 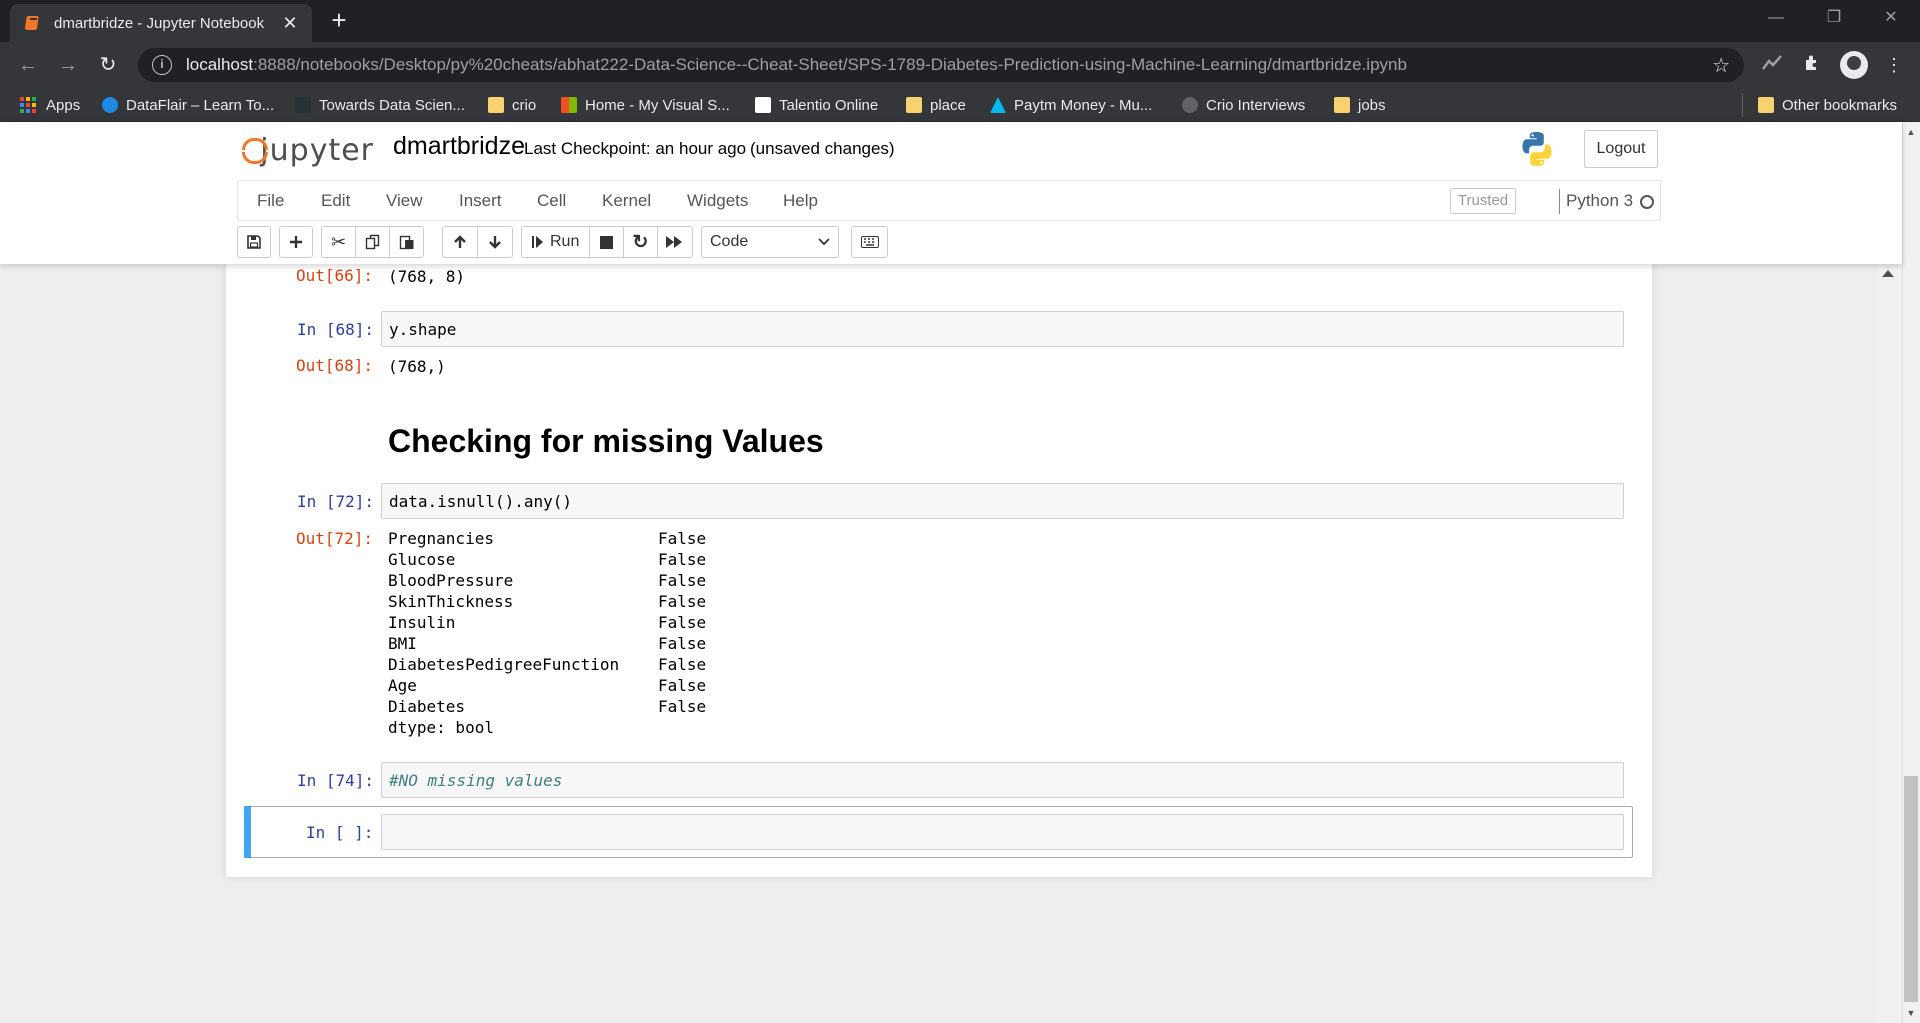 I want to click on notebook-name: dmartbridze, so click(x=459, y=146).